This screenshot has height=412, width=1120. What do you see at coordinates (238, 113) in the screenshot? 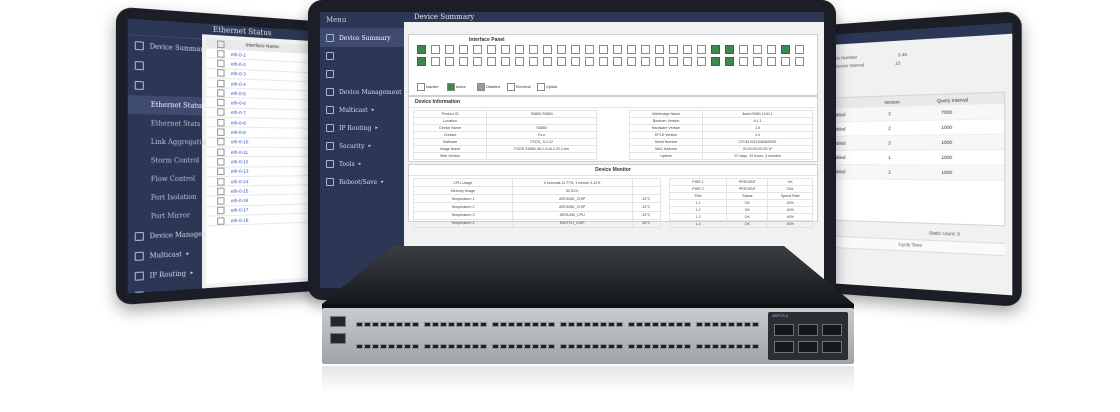
I see `interface-link: eth-0-7` at bounding box center [238, 113].